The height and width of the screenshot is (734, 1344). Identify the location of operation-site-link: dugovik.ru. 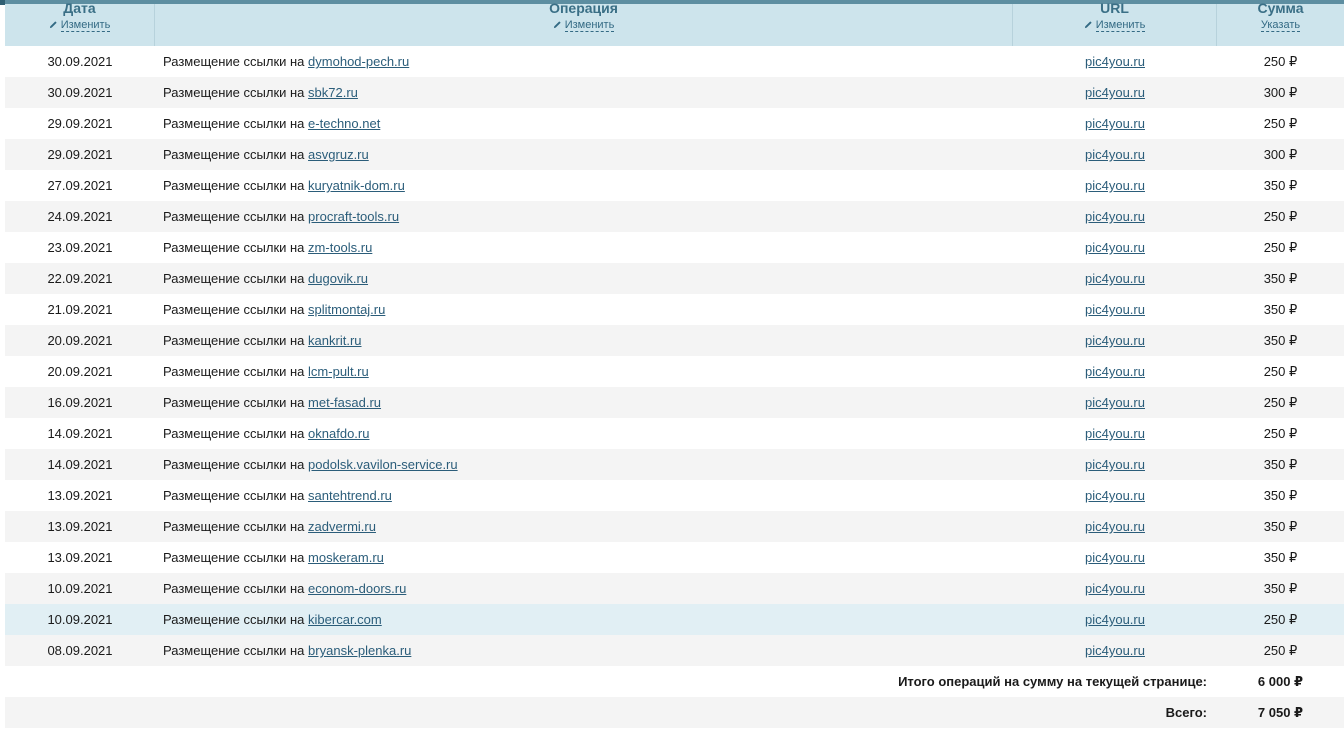
(338, 278).